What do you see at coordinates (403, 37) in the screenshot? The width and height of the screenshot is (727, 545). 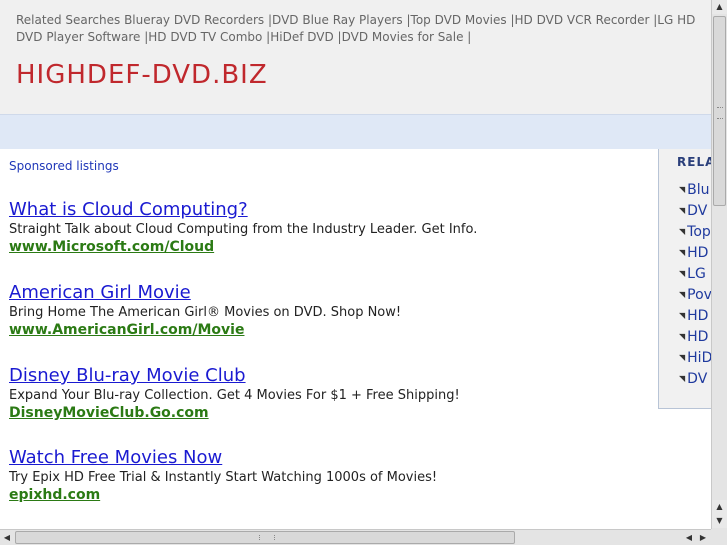 I see `related-link-dvd-movies-sale: DVD Movies for Sale` at bounding box center [403, 37].